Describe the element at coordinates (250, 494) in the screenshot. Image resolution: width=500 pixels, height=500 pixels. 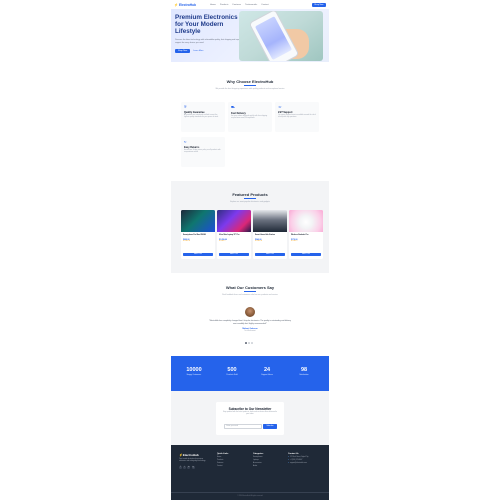
I see `copyright: © 2024 ElectroHub. All rights reserved.` at that location.